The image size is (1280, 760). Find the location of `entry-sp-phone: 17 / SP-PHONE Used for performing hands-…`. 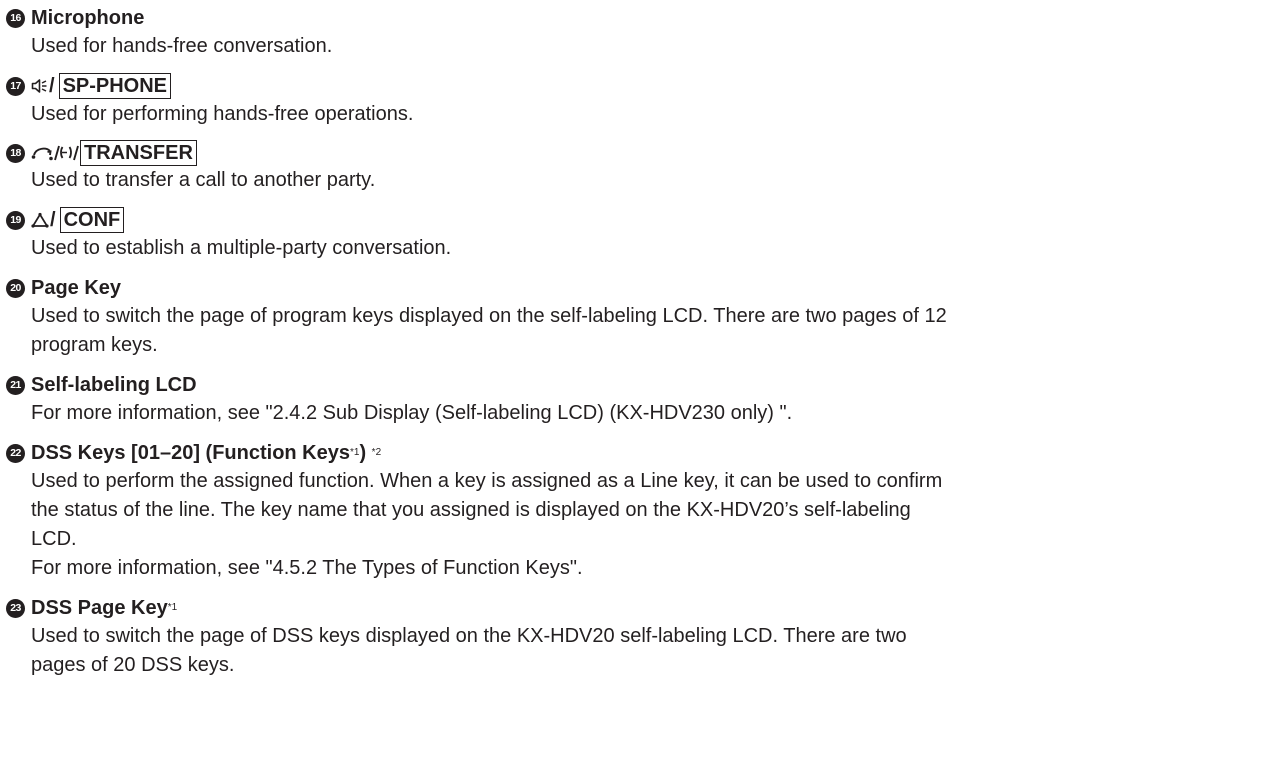

entry-sp-phone: 17 / SP-PHONE Used for performing hands-… is located at coordinates (640, 100).